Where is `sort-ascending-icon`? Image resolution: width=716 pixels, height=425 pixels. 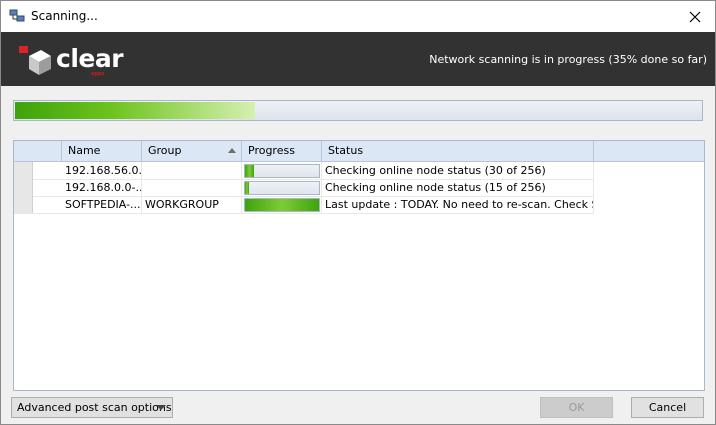 sort-ascending-icon is located at coordinates (232, 150).